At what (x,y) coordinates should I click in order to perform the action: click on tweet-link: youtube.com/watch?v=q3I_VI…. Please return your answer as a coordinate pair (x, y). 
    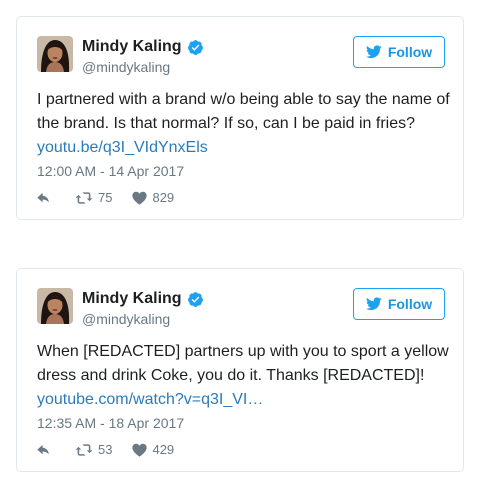
    Looking at the image, I should click on (150, 399).